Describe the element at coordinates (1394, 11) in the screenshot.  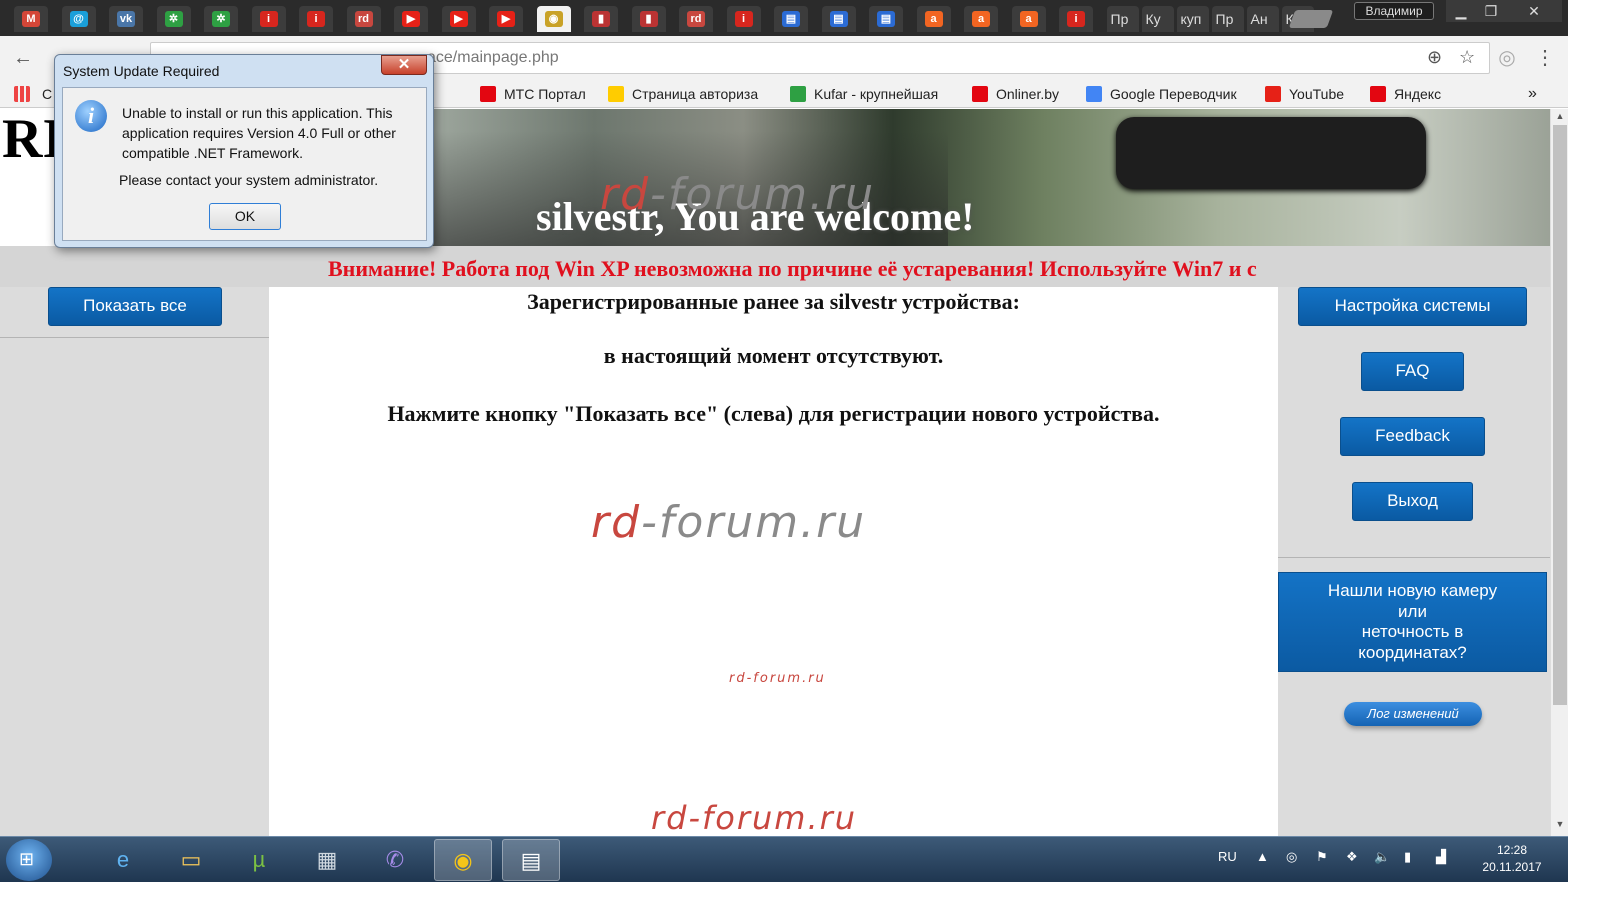
I see `profile-button: Владимир` at that location.